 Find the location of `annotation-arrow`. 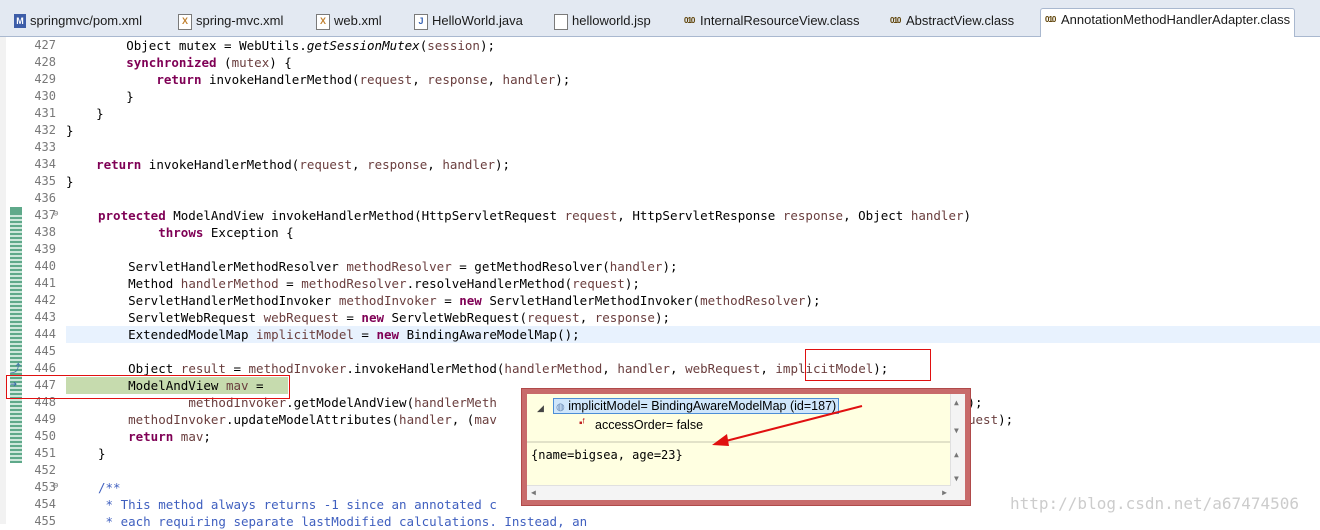

annotation-arrow is located at coordinates (787, 425).